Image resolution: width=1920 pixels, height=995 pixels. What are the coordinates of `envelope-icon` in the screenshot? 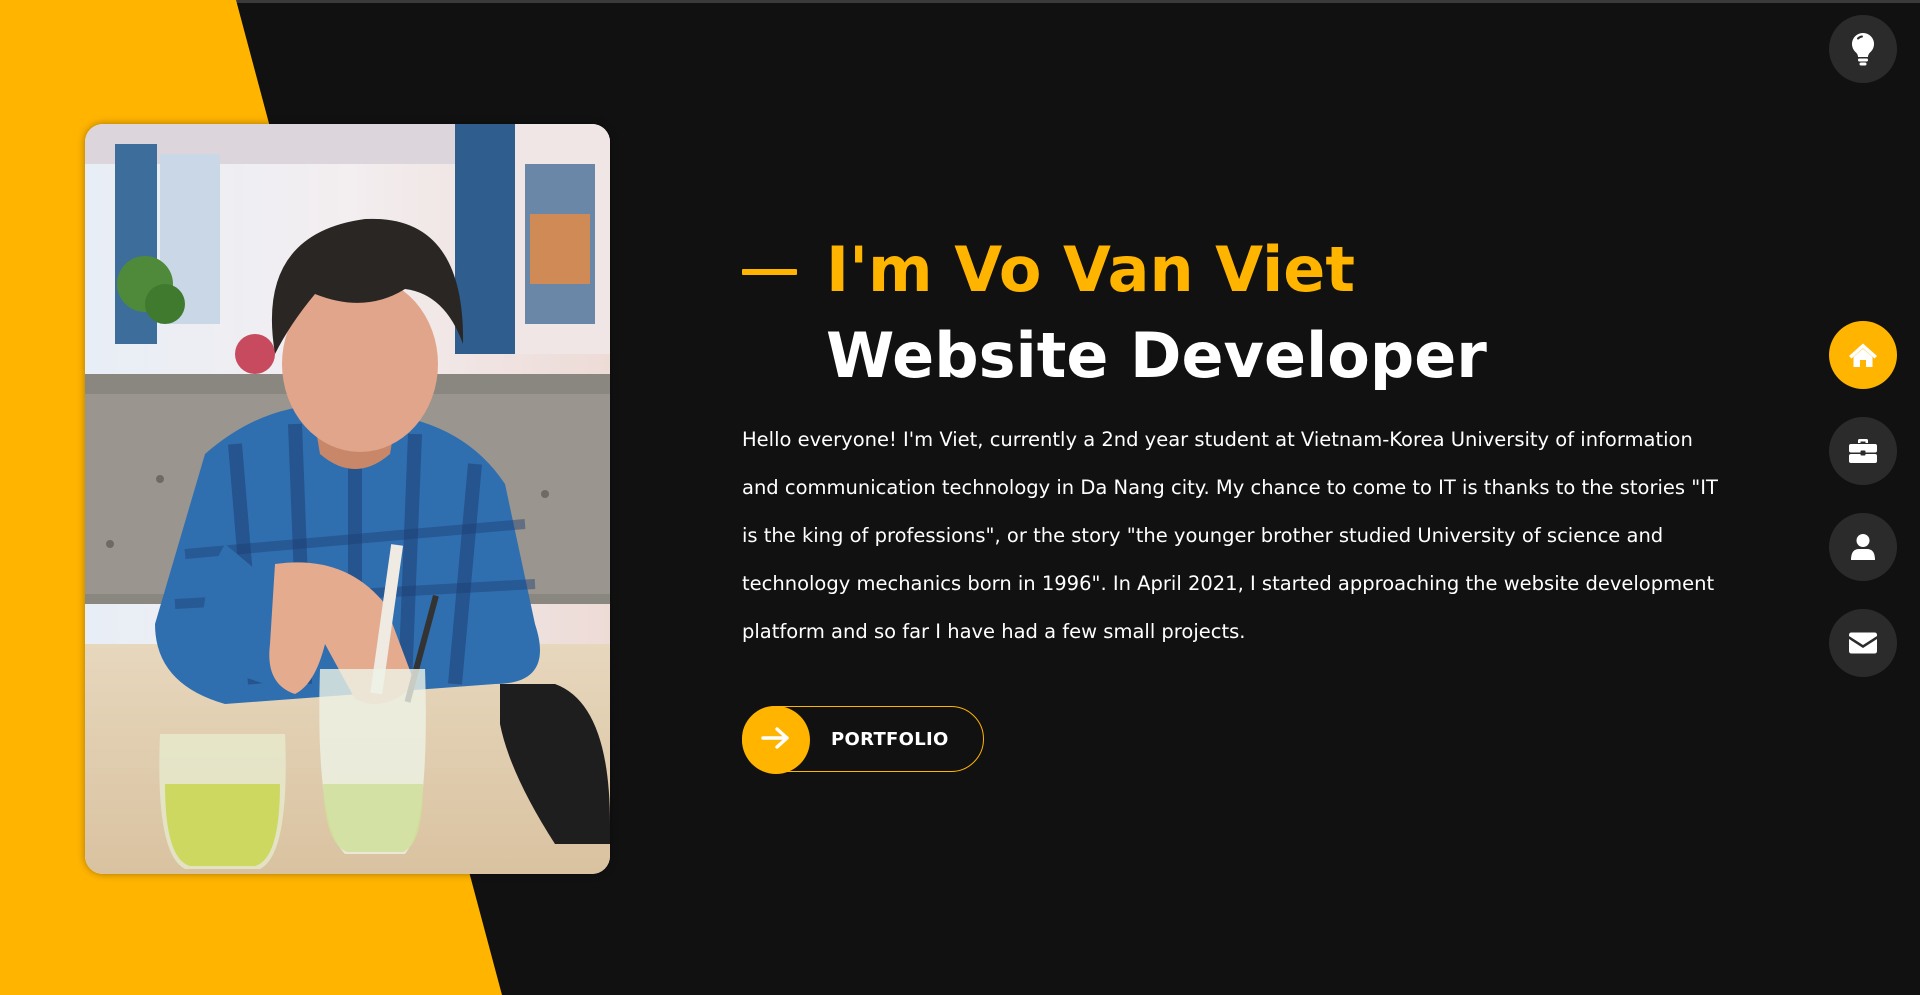 It's located at (1863, 643).